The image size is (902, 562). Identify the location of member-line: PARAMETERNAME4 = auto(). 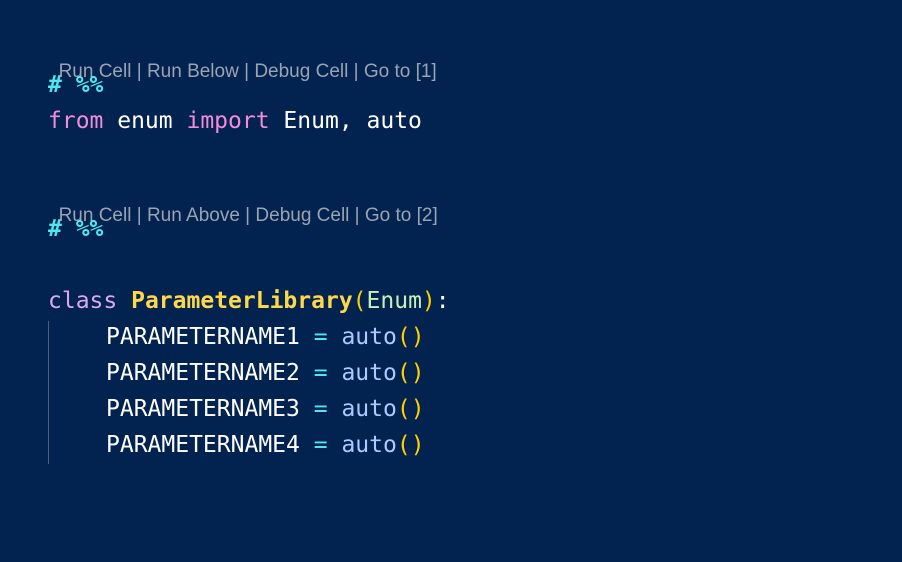
(265, 445).